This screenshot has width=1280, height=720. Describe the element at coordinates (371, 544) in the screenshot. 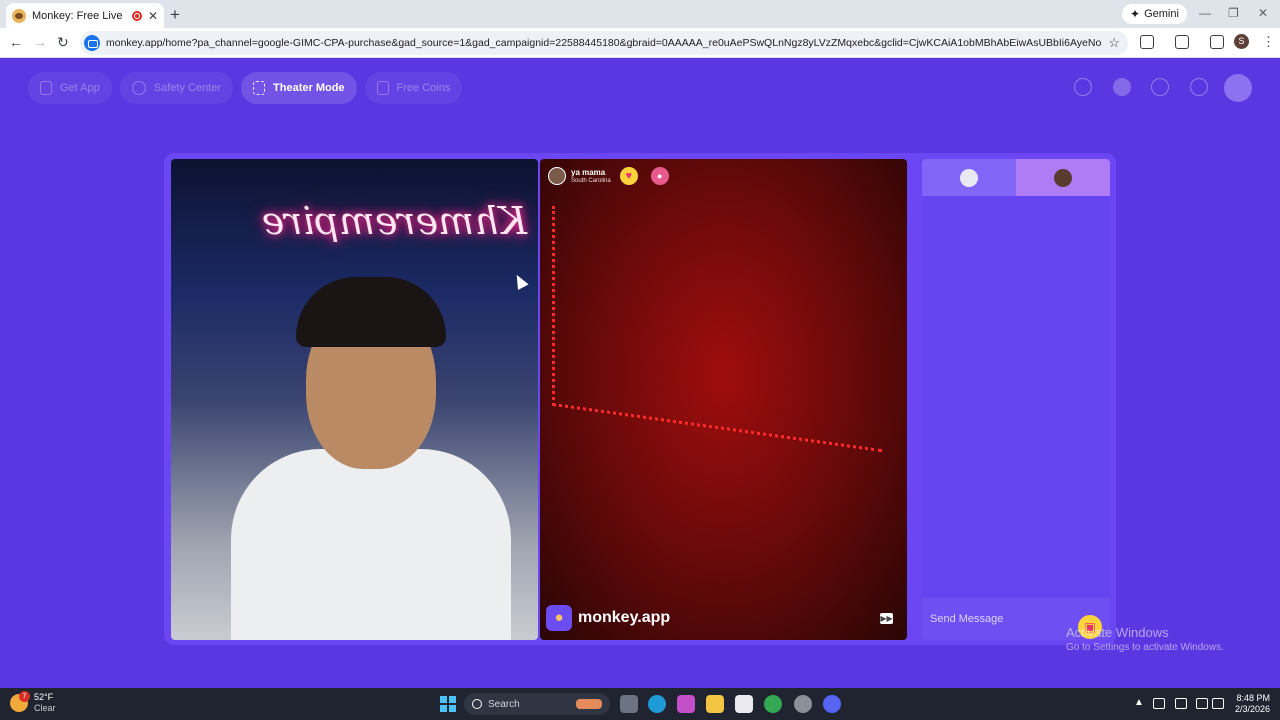

I see `person-body-image` at that location.